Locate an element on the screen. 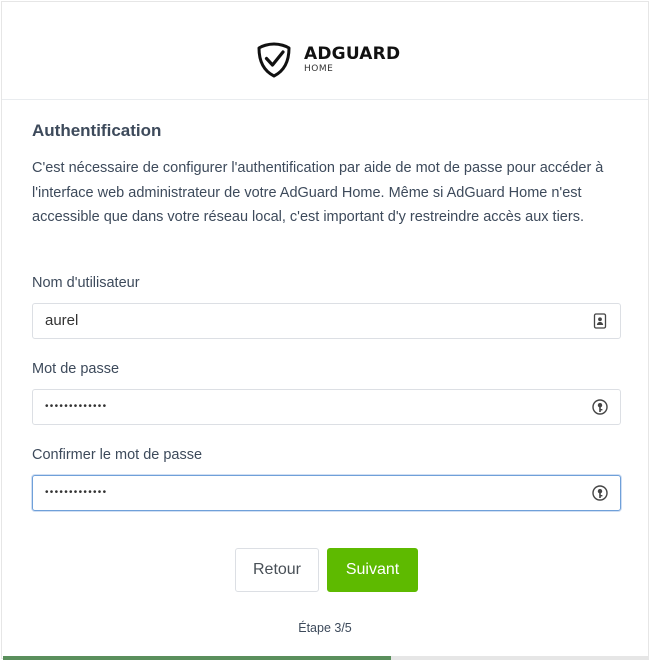 The image size is (652, 661). shield-check-icon is located at coordinates (274, 60).